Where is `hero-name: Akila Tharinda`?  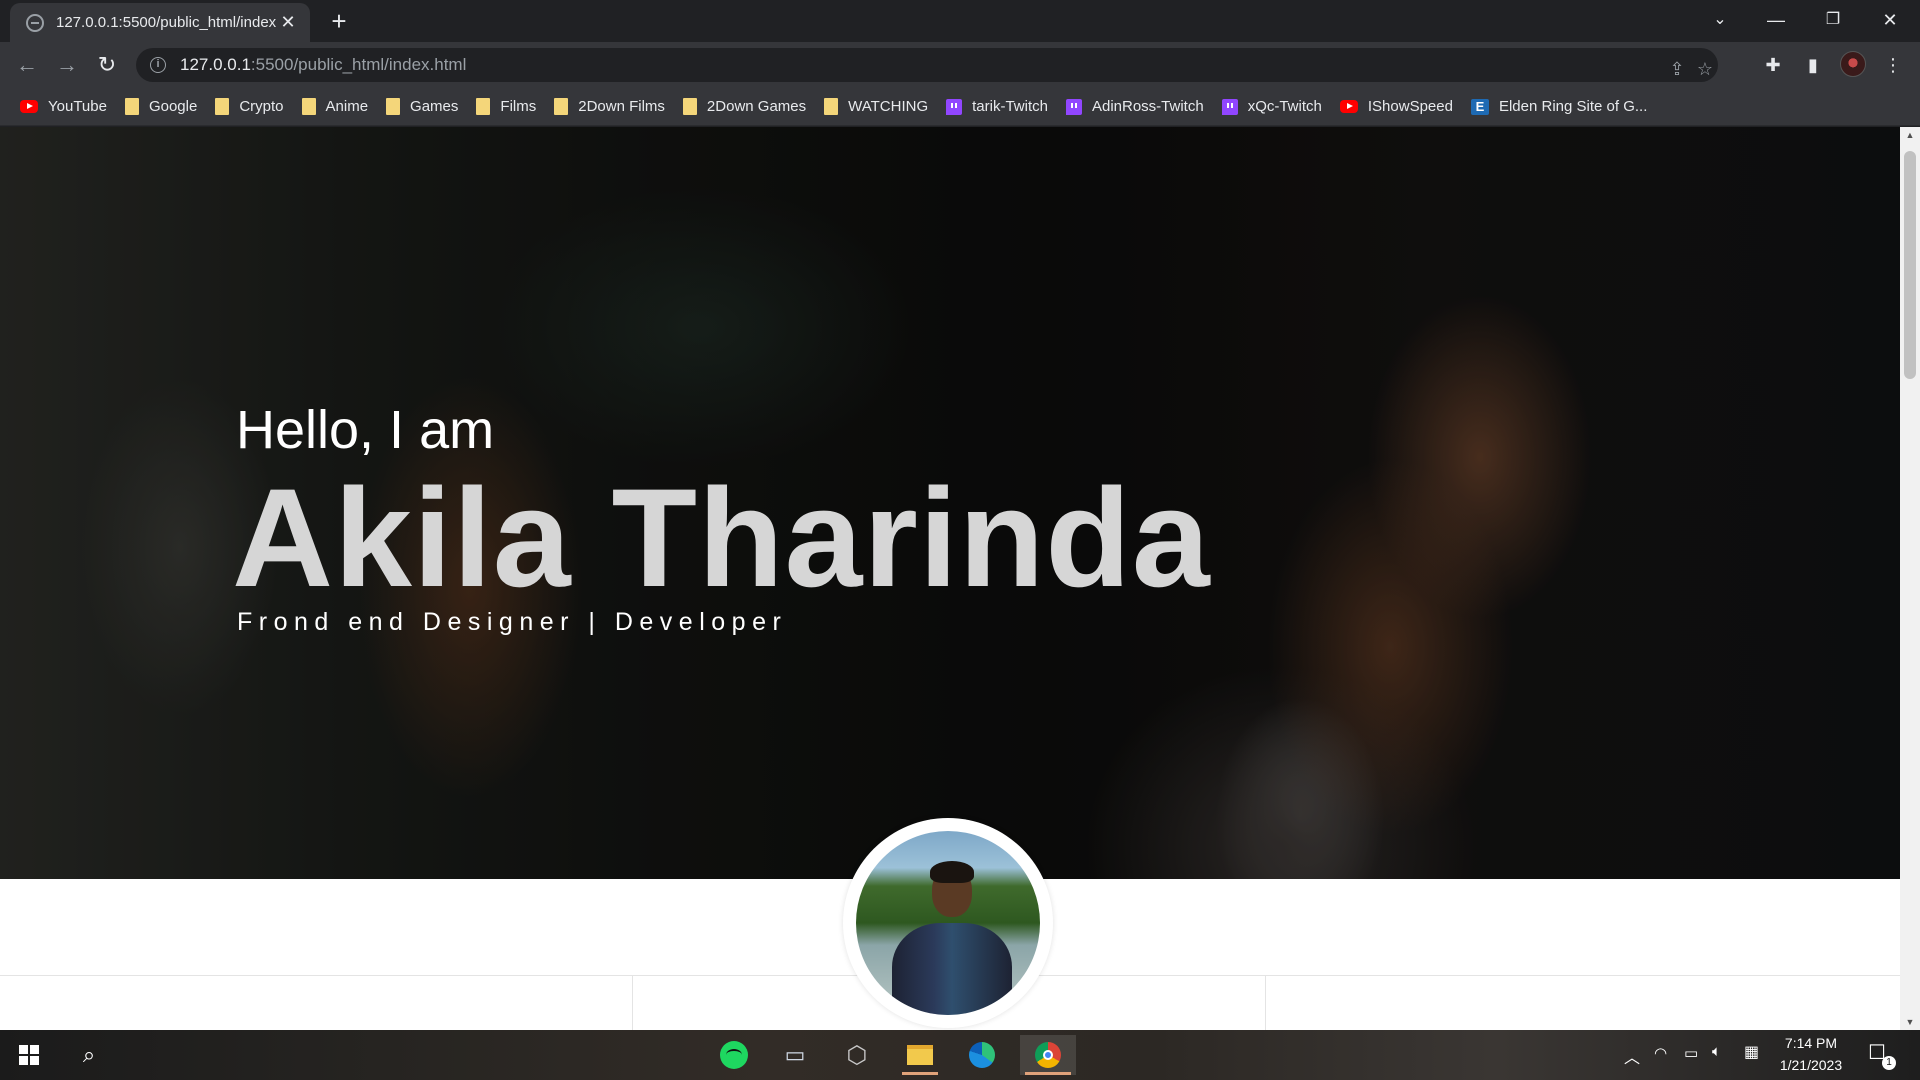
hero-name: Akila Tharinda is located at coordinates (721, 537).